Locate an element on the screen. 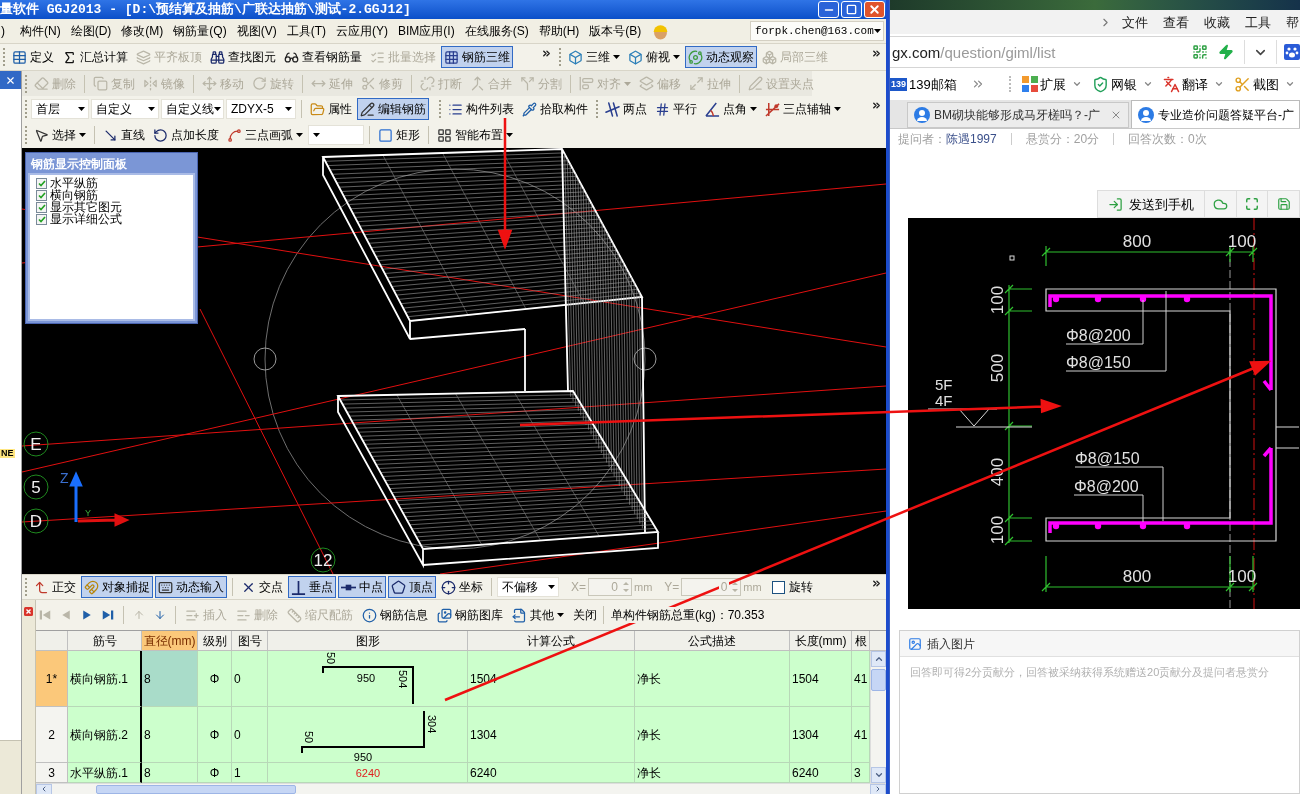  toolbar-button: 关闭 is located at coordinates (585, 615).